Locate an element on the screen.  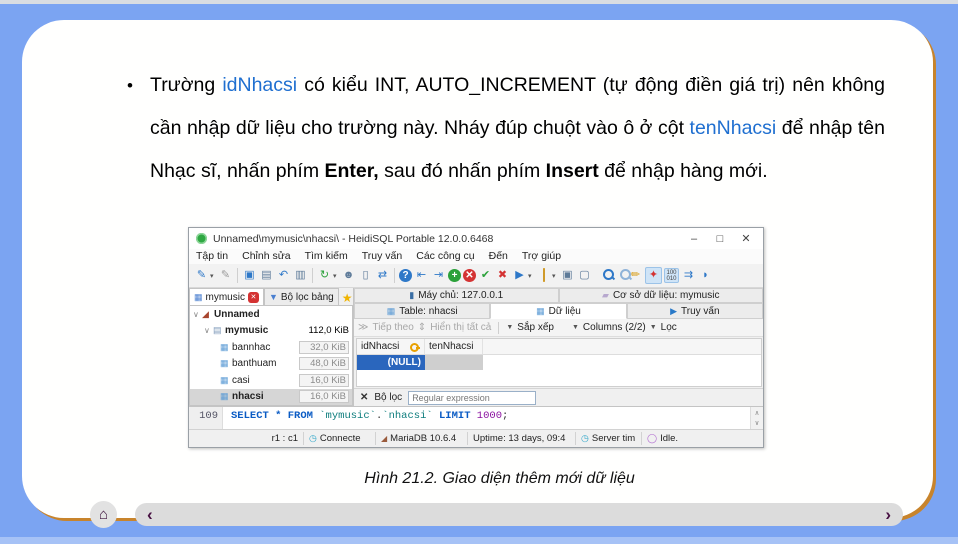
data-grid-icon: ▦ is located at coordinates (540, 310).